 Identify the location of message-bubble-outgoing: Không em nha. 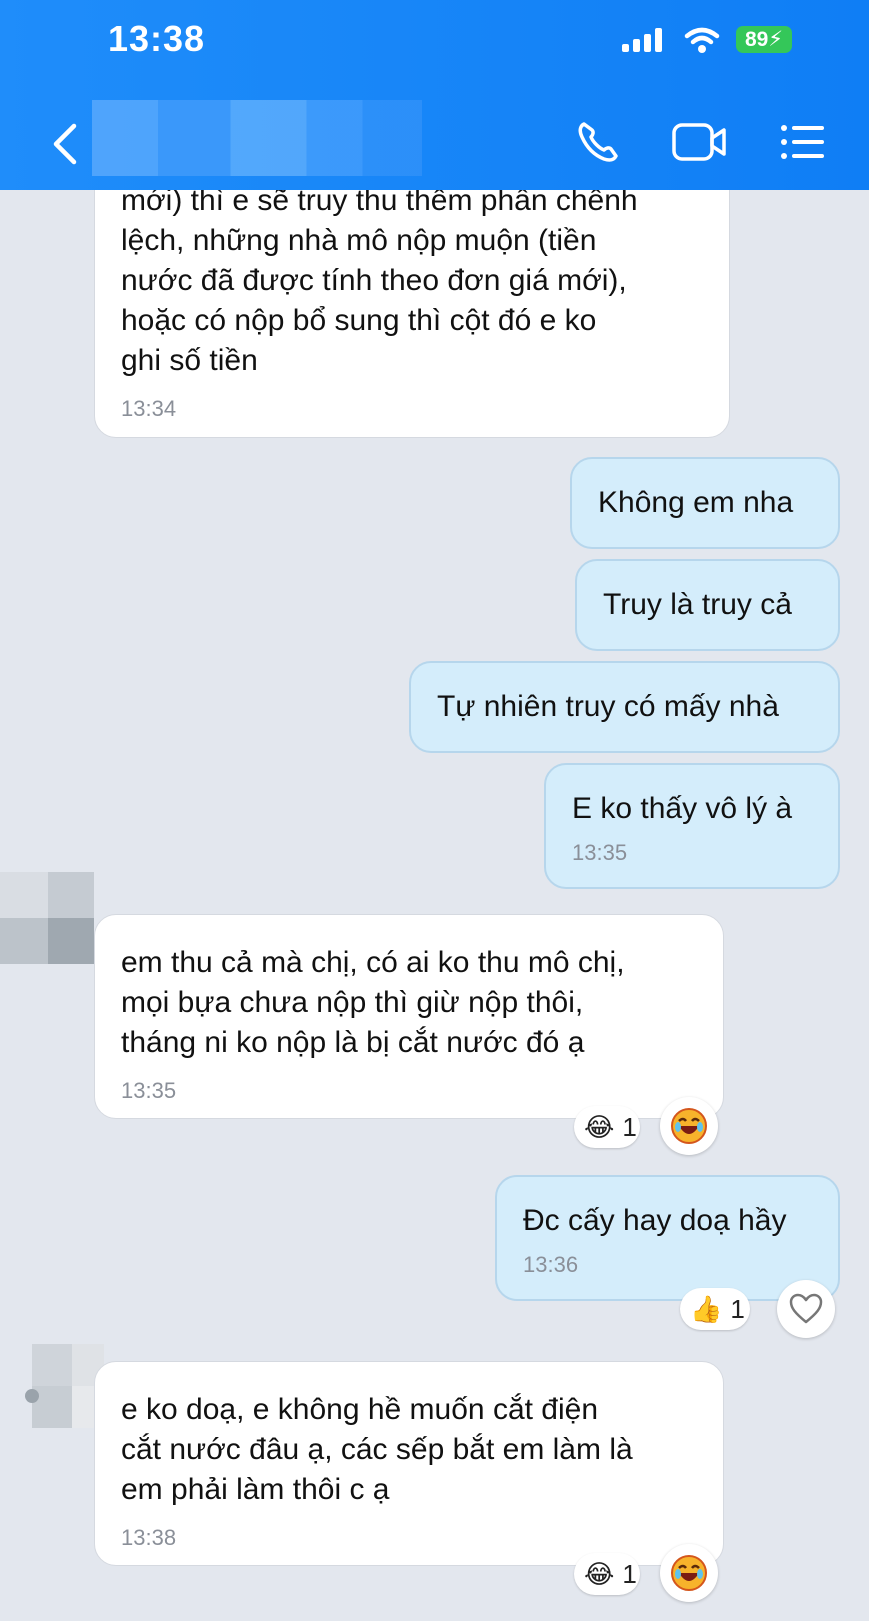
(705, 503).